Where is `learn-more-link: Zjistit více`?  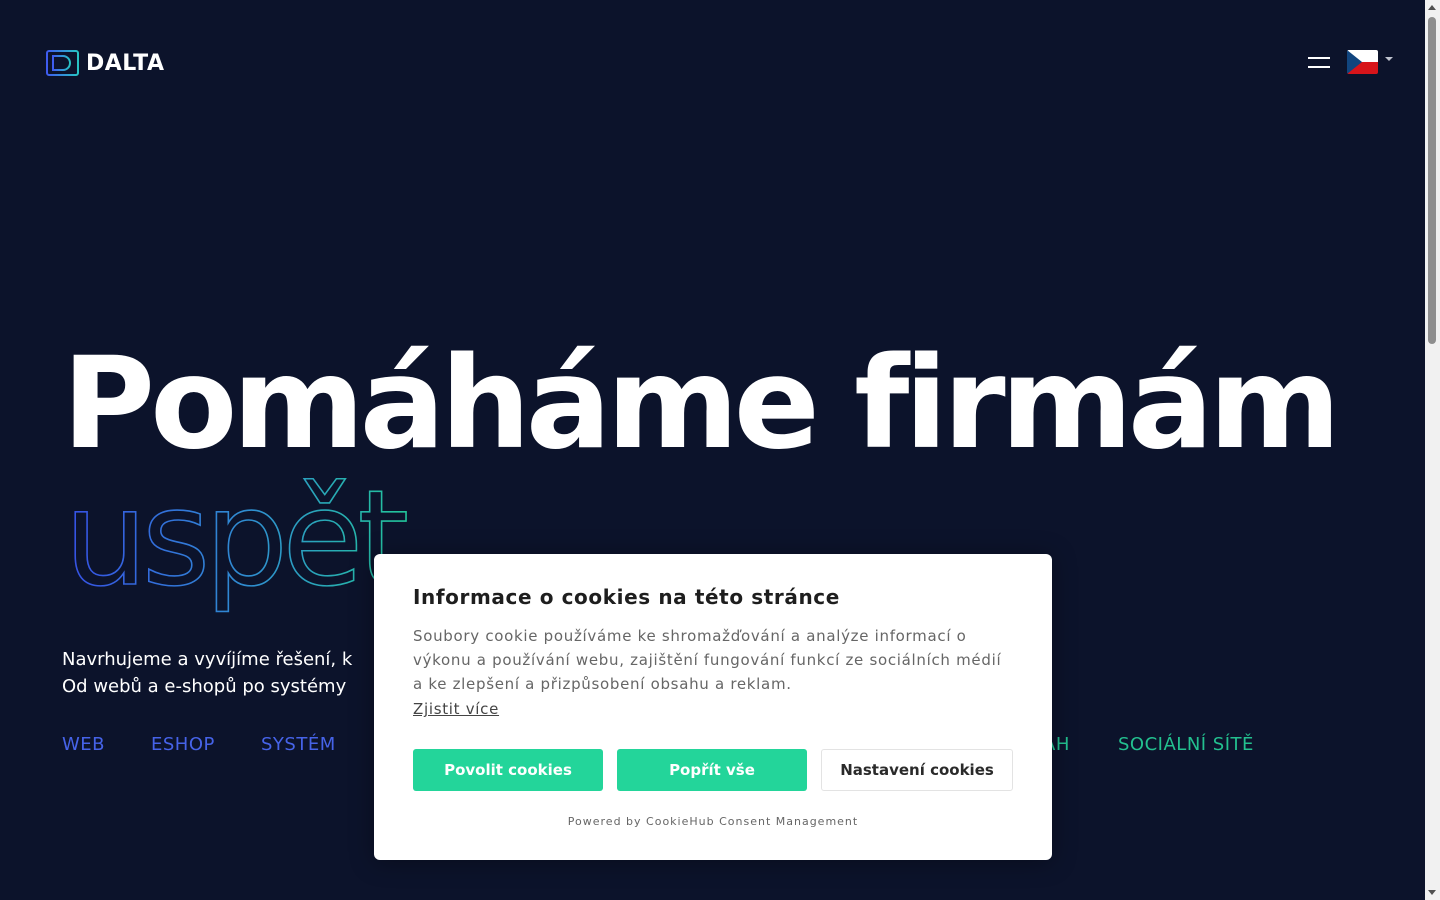
learn-more-link: Zjistit více is located at coordinates (456, 709).